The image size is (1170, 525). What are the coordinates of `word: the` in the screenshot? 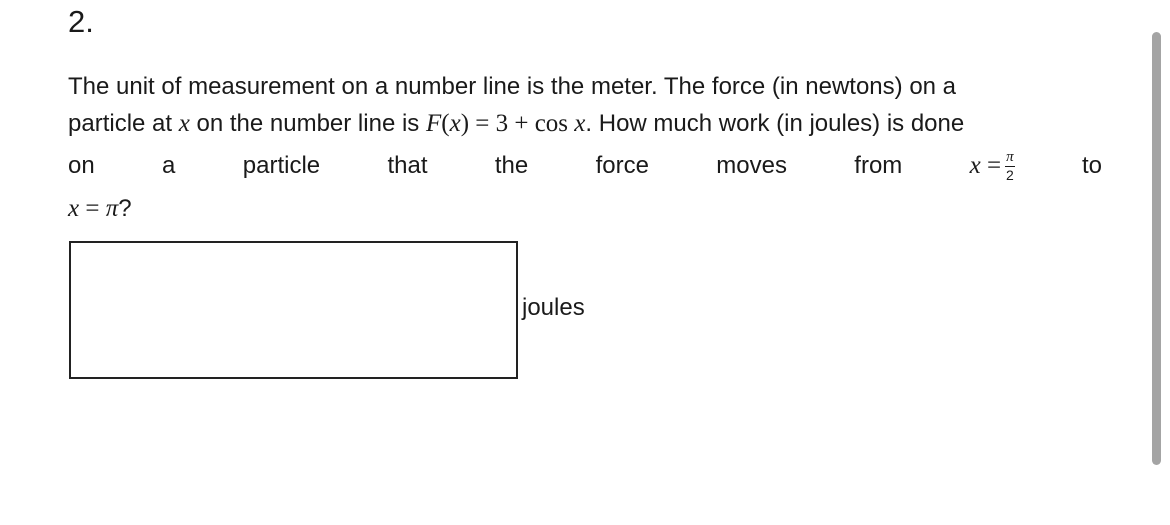 It's located at (511, 165).